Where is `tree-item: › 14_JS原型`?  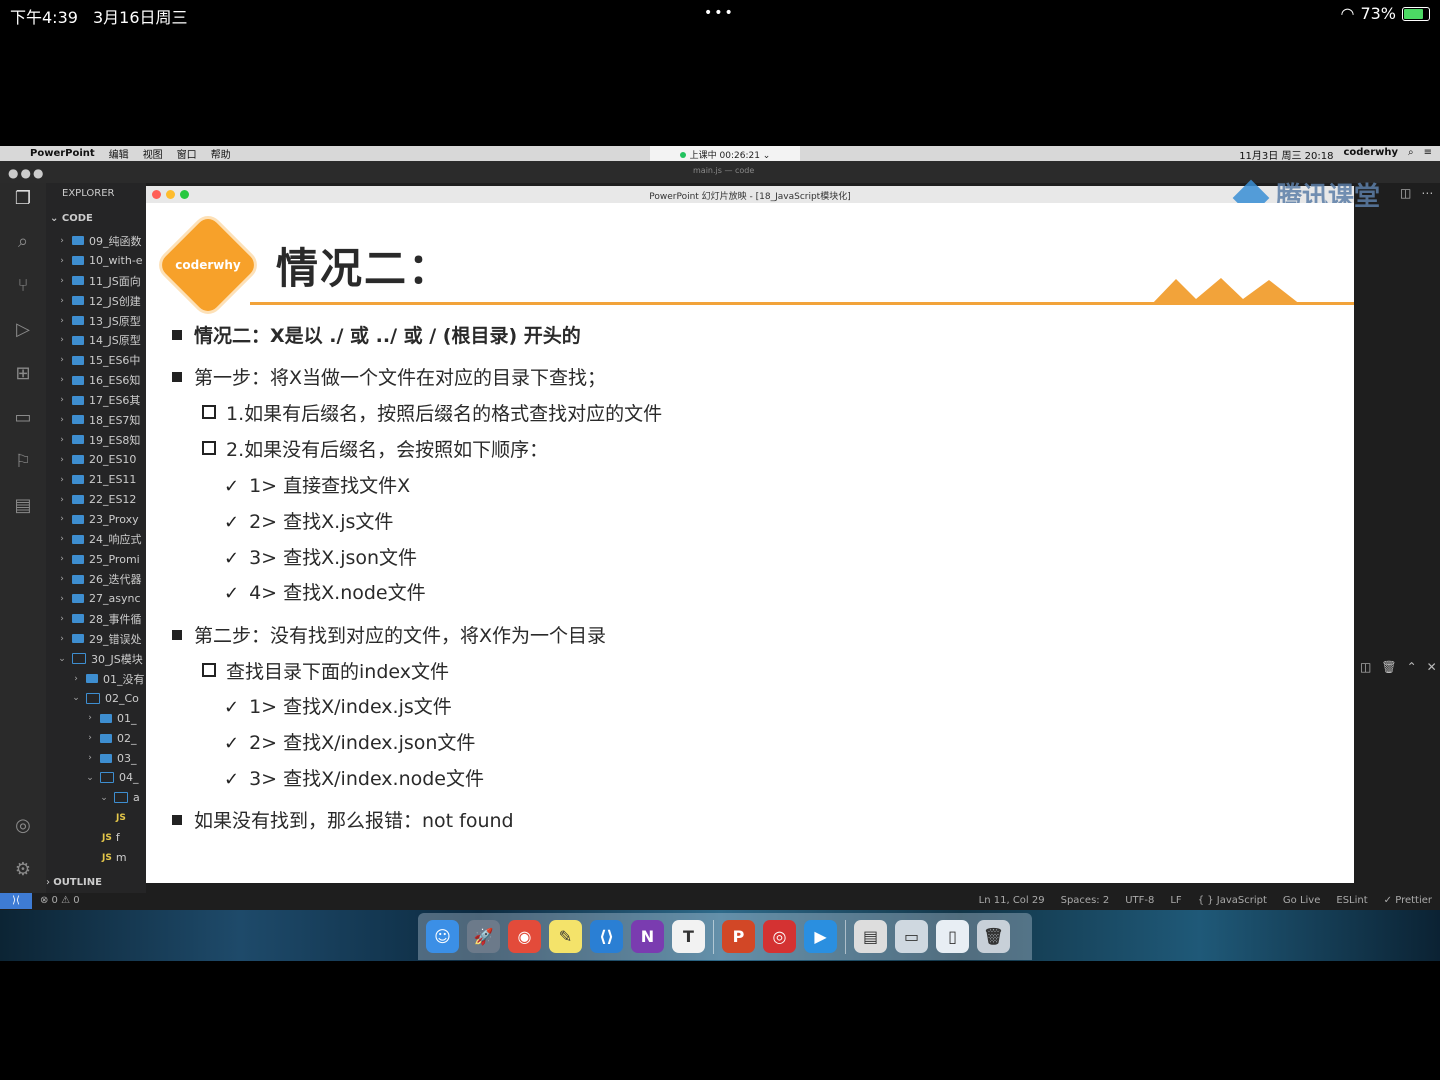
tree-item: › 14_JS原型 is located at coordinates (95, 340).